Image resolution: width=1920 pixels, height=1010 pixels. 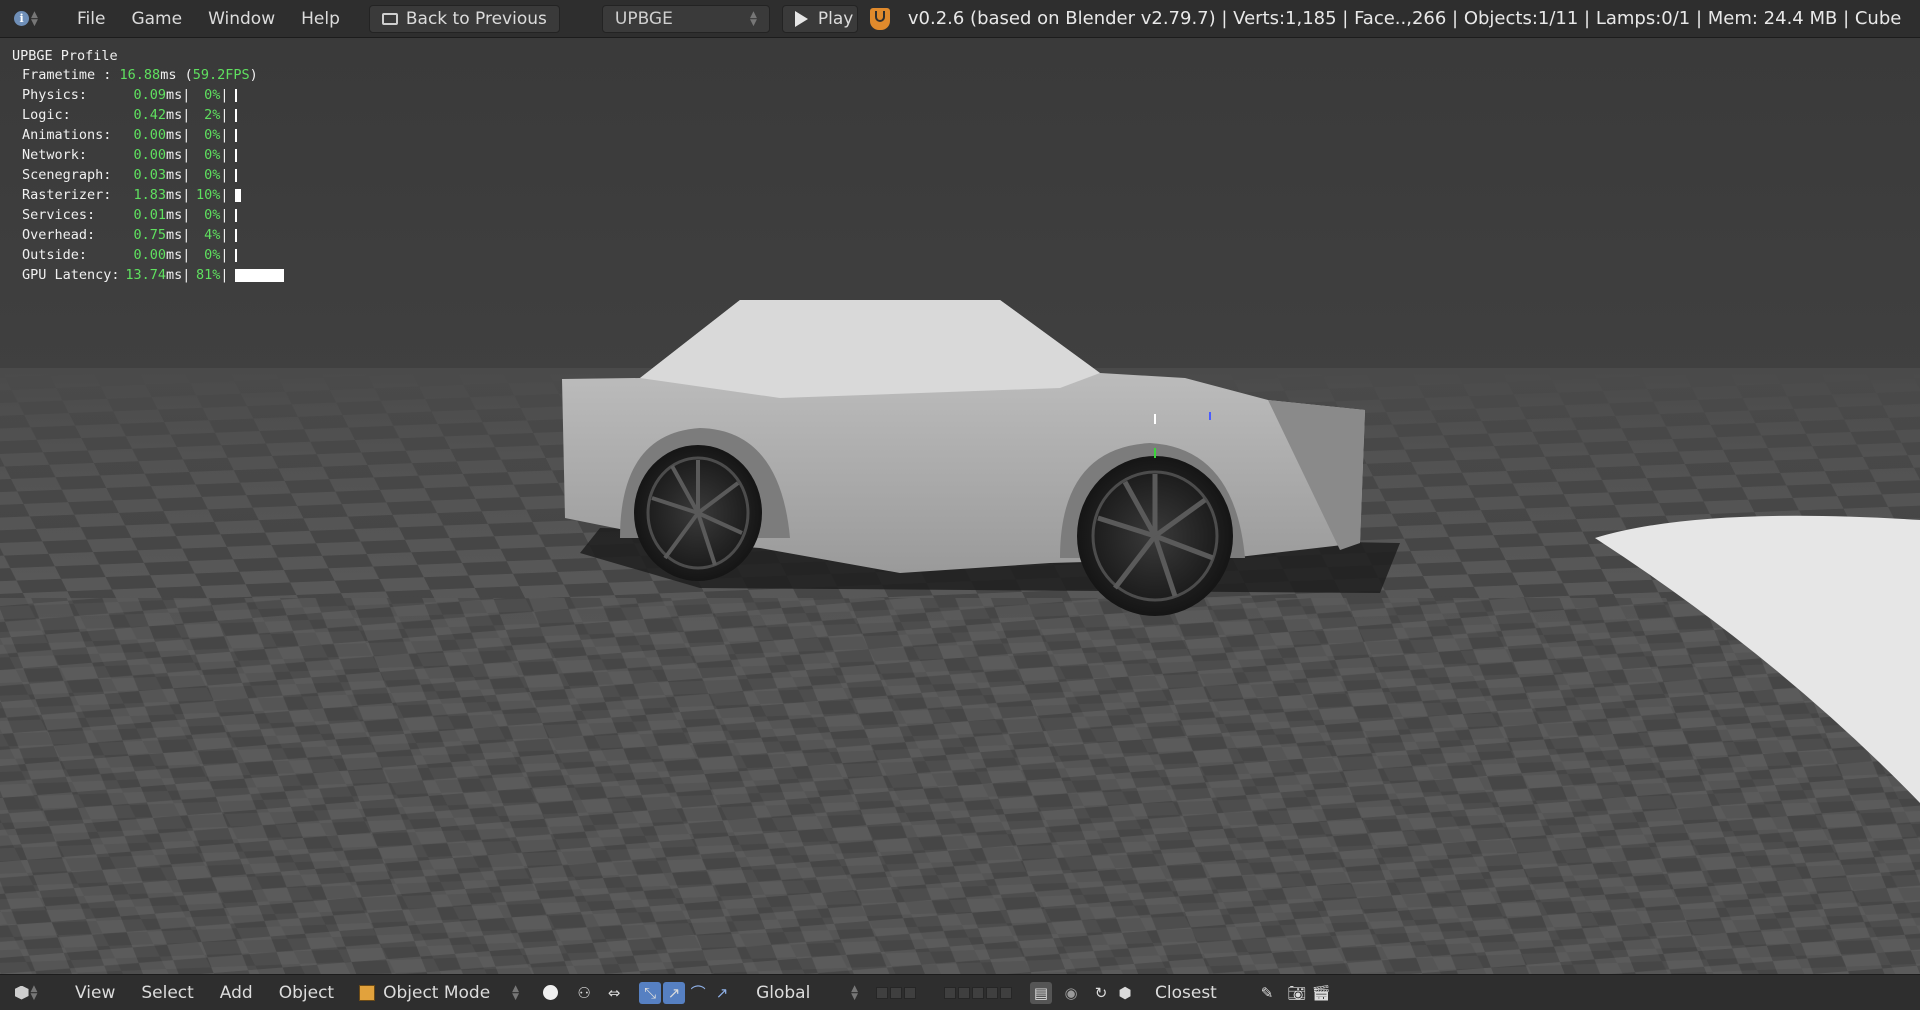 I want to click on profile-row-name: Animations:, so click(x=67, y=135).